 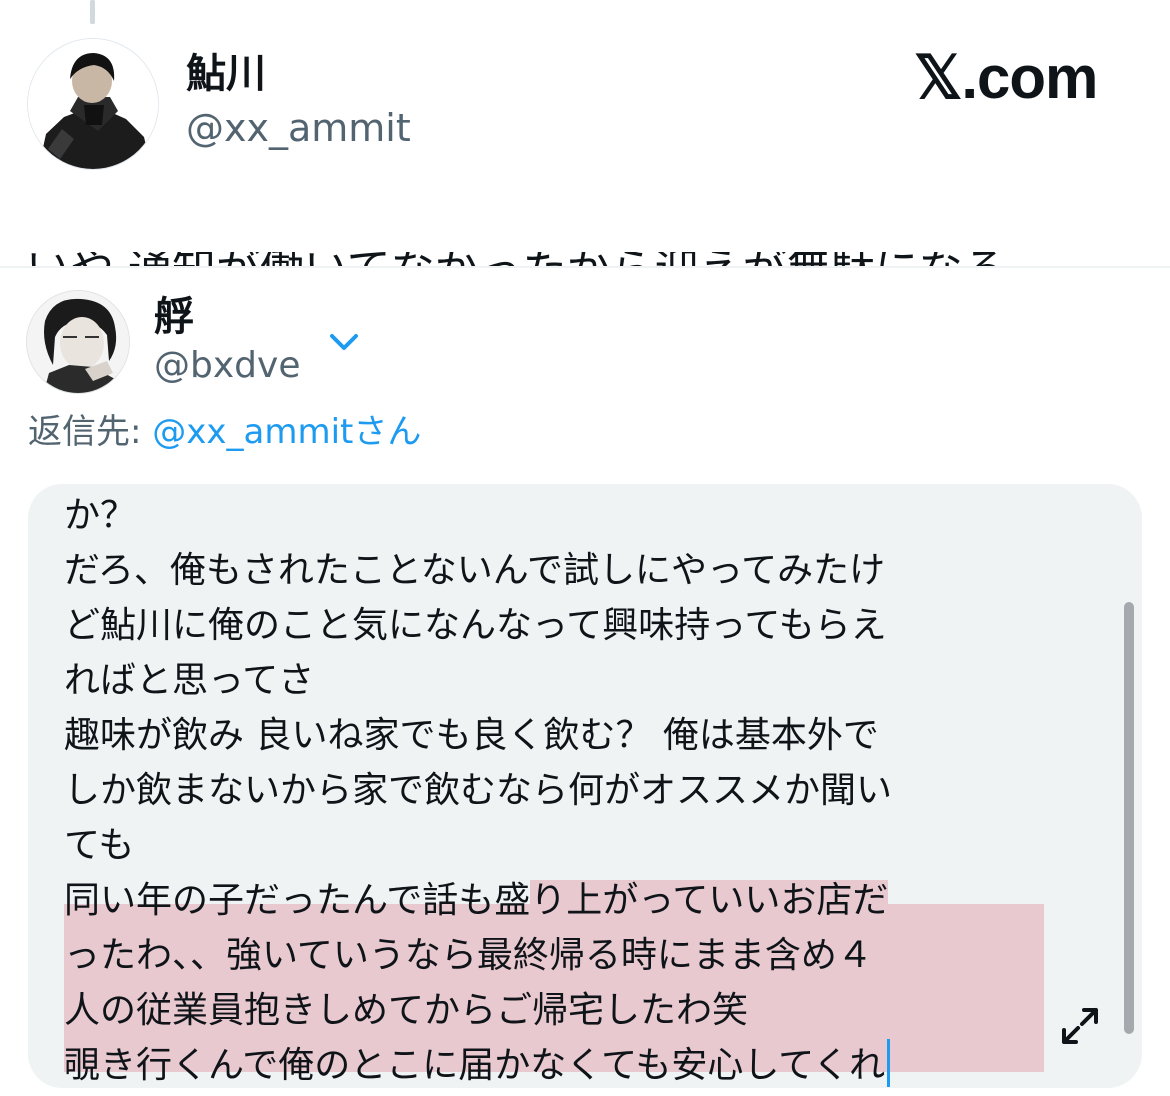 What do you see at coordinates (298, 128) in the screenshot?
I see `original-author-handle: @xx_ammit` at bounding box center [298, 128].